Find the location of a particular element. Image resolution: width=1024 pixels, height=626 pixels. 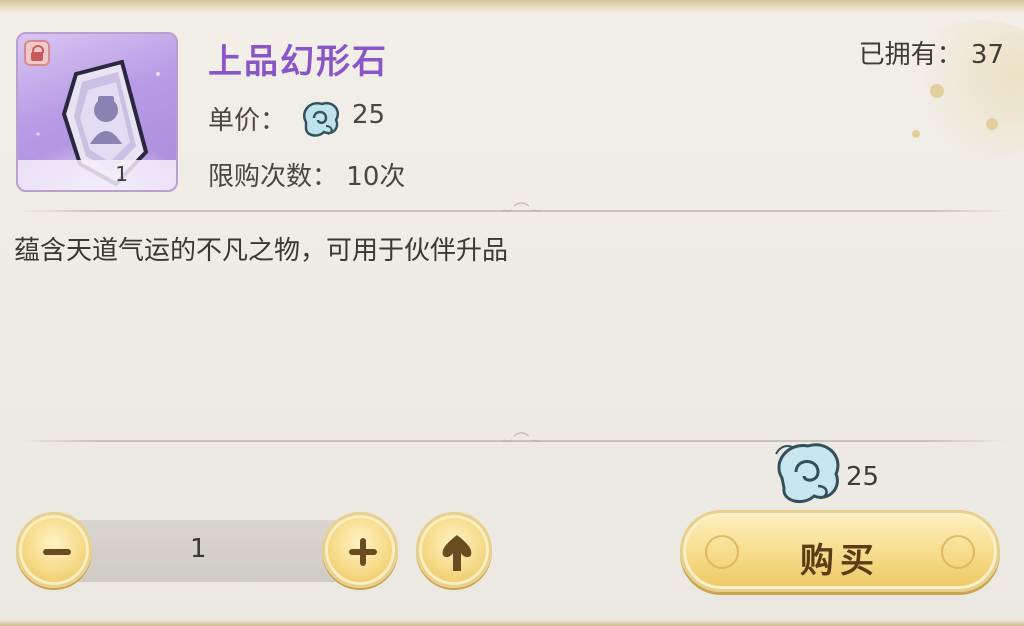

panel-bottom-border is located at coordinates (512, 623).